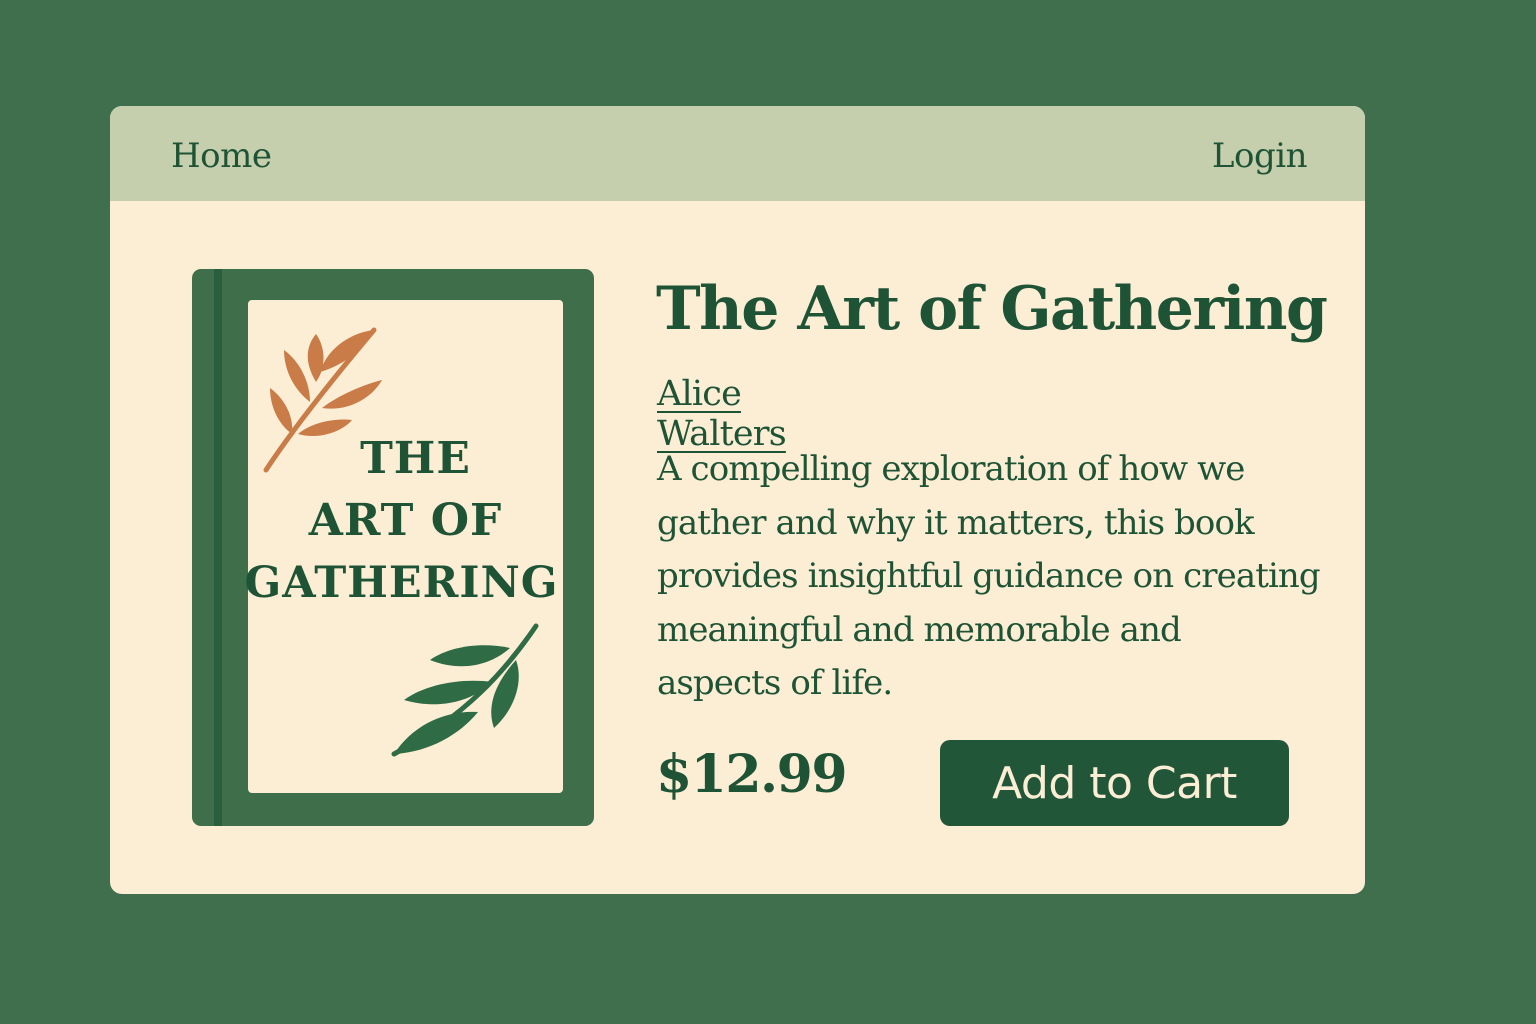 This screenshot has width=1536, height=1024. What do you see at coordinates (1114, 783) in the screenshot?
I see `add-to-cart-button: Add to Cart` at bounding box center [1114, 783].